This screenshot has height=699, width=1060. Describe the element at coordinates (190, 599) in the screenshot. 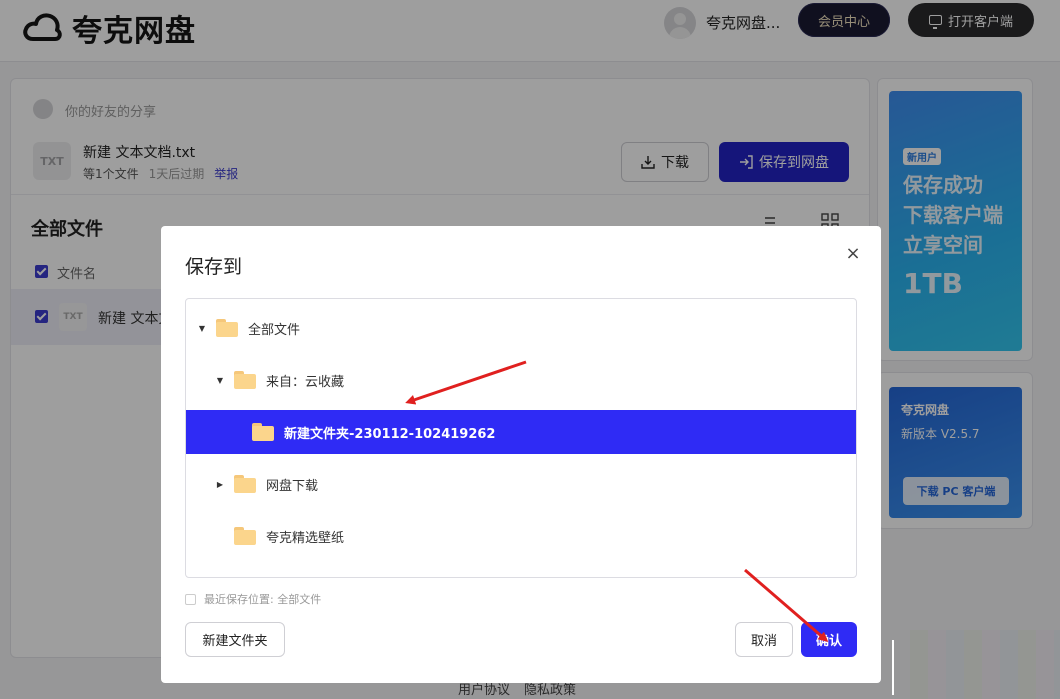

I see `recent-location-checkbox` at that location.